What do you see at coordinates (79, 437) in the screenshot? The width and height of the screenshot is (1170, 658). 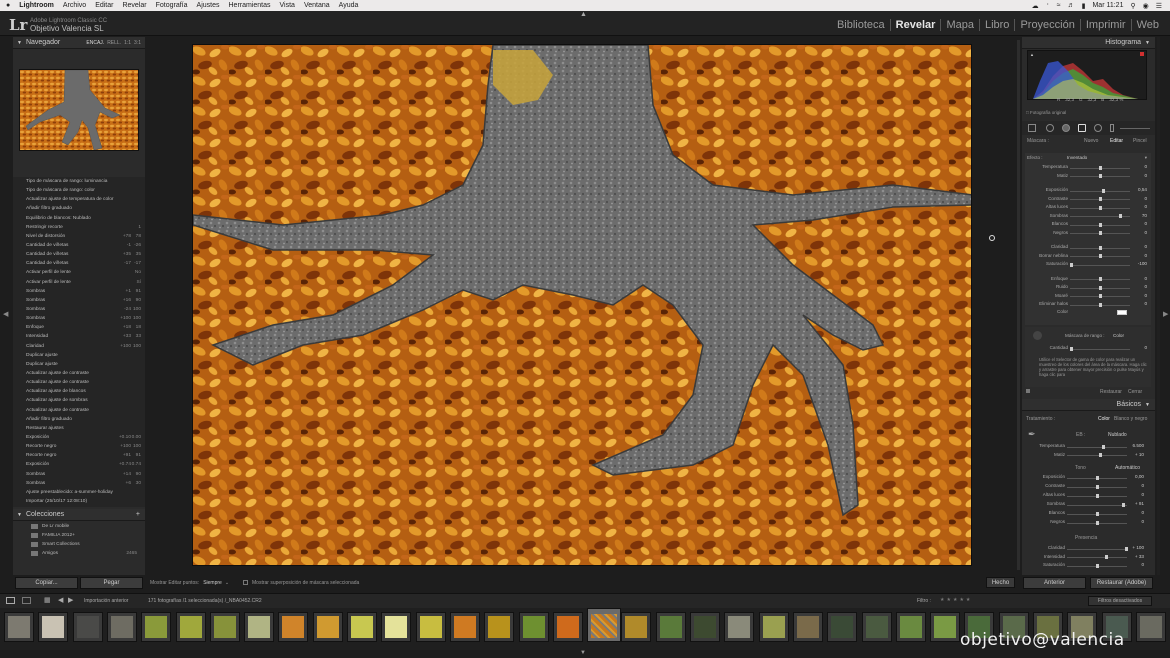 I see `history-item: Exposición +0.10 0.00` at bounding box center [79, 437].